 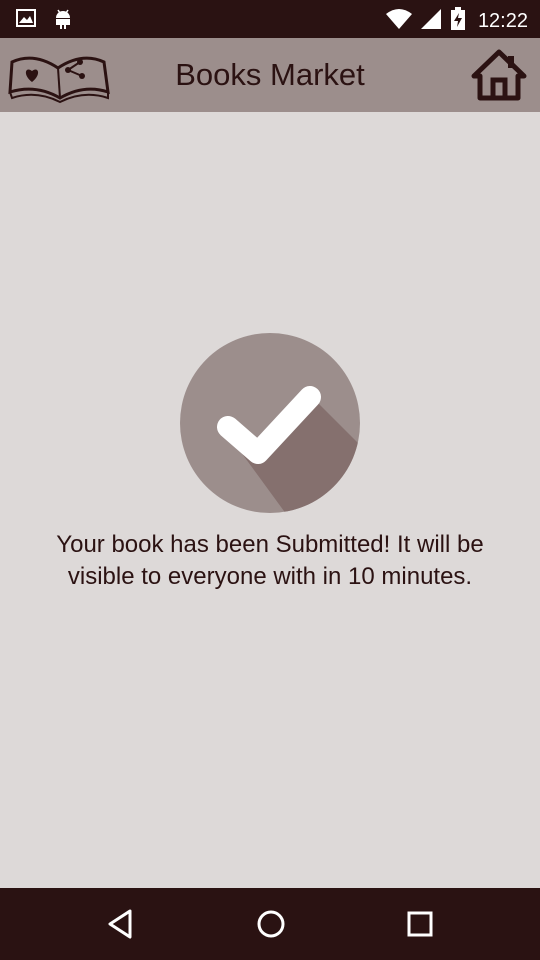 What do you see at coordinates (420, 926) in the screenshot?
I see `recents-icon` at bounding box center [420, 926].